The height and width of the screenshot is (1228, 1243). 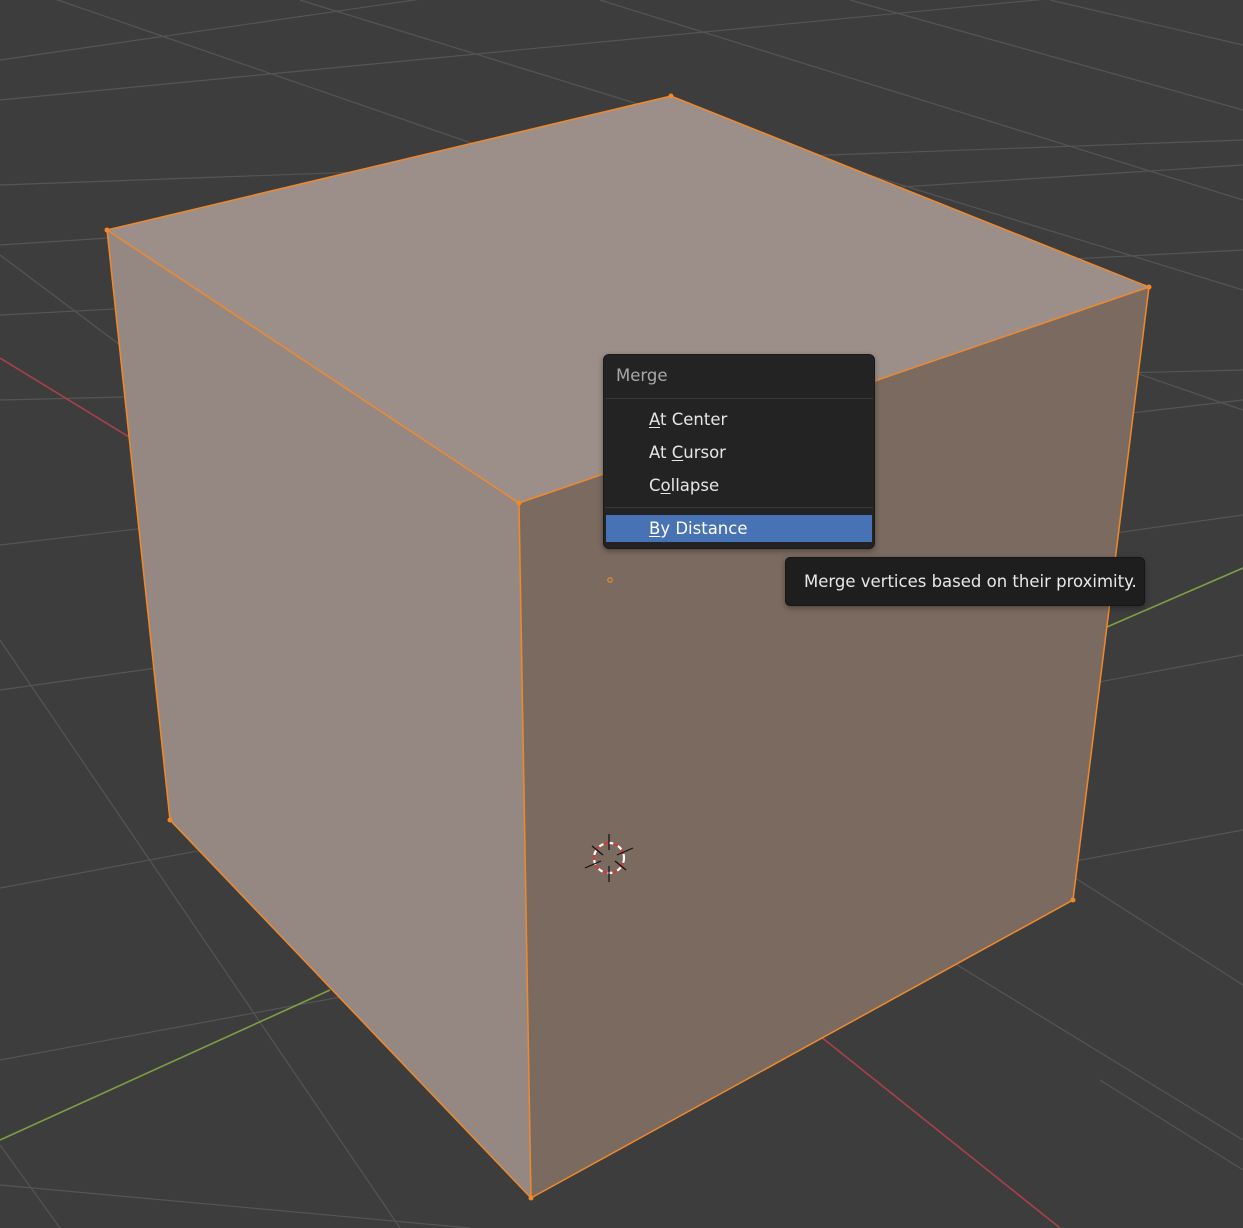 What do you see at coordinates (695, 485) in the screenshot?
I see `menu-item-label: llapse` at bounding box center [695, 485].